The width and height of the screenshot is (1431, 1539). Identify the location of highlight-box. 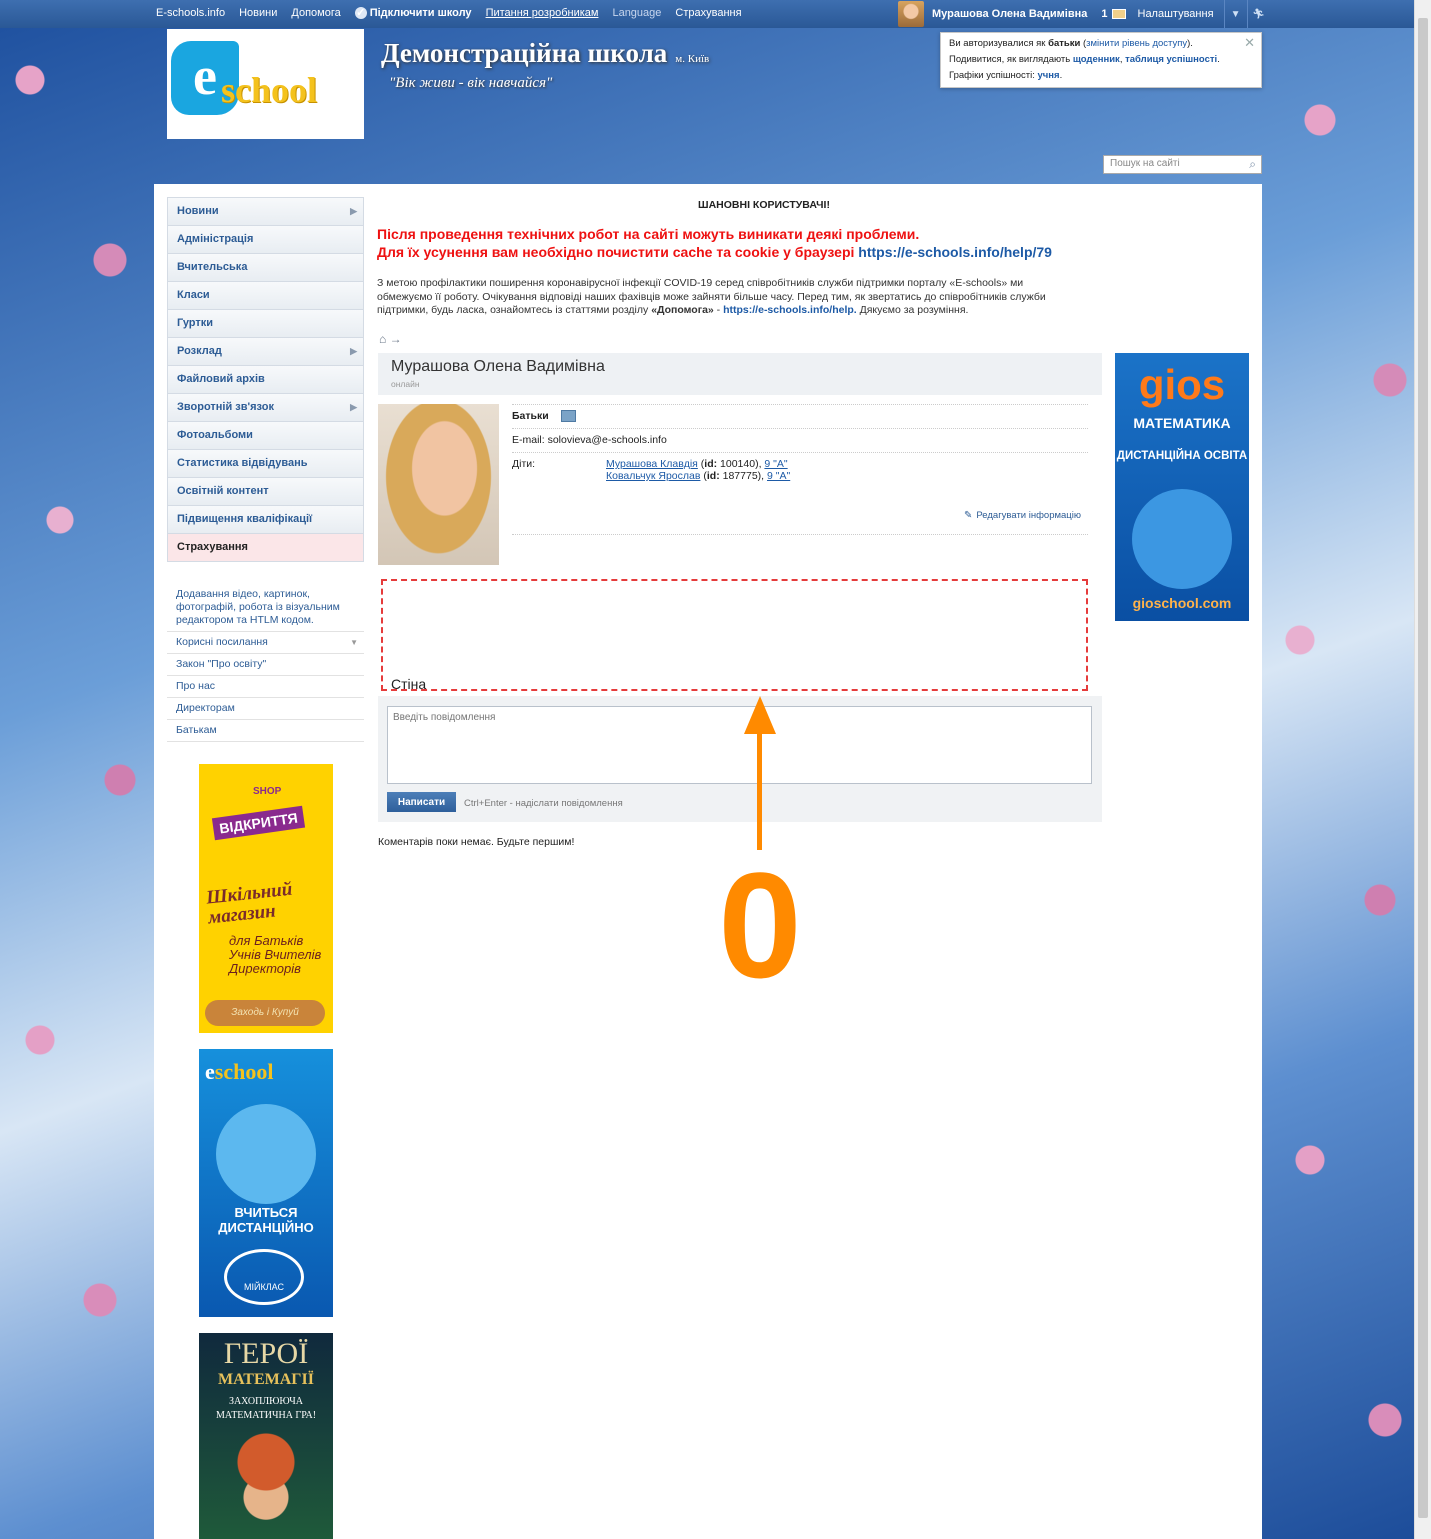
(734, 635).